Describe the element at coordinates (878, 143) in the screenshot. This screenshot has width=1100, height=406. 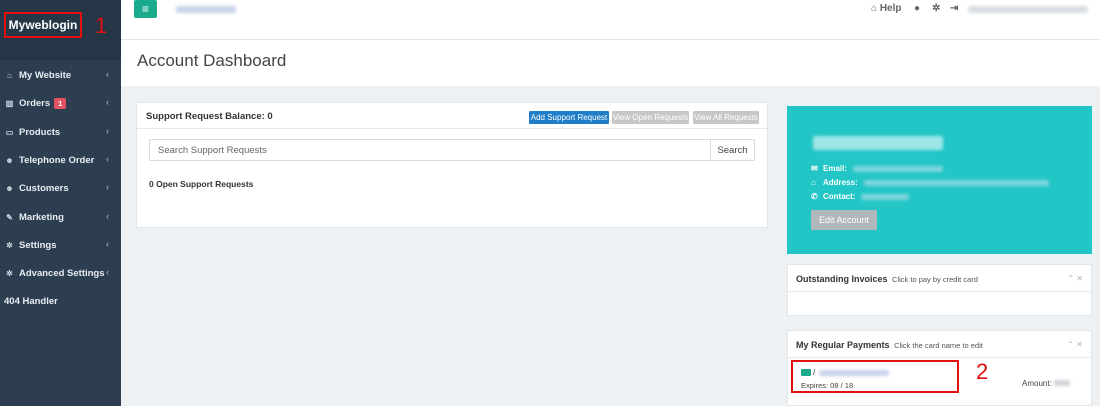
I see `account-name-redacted` at that location.